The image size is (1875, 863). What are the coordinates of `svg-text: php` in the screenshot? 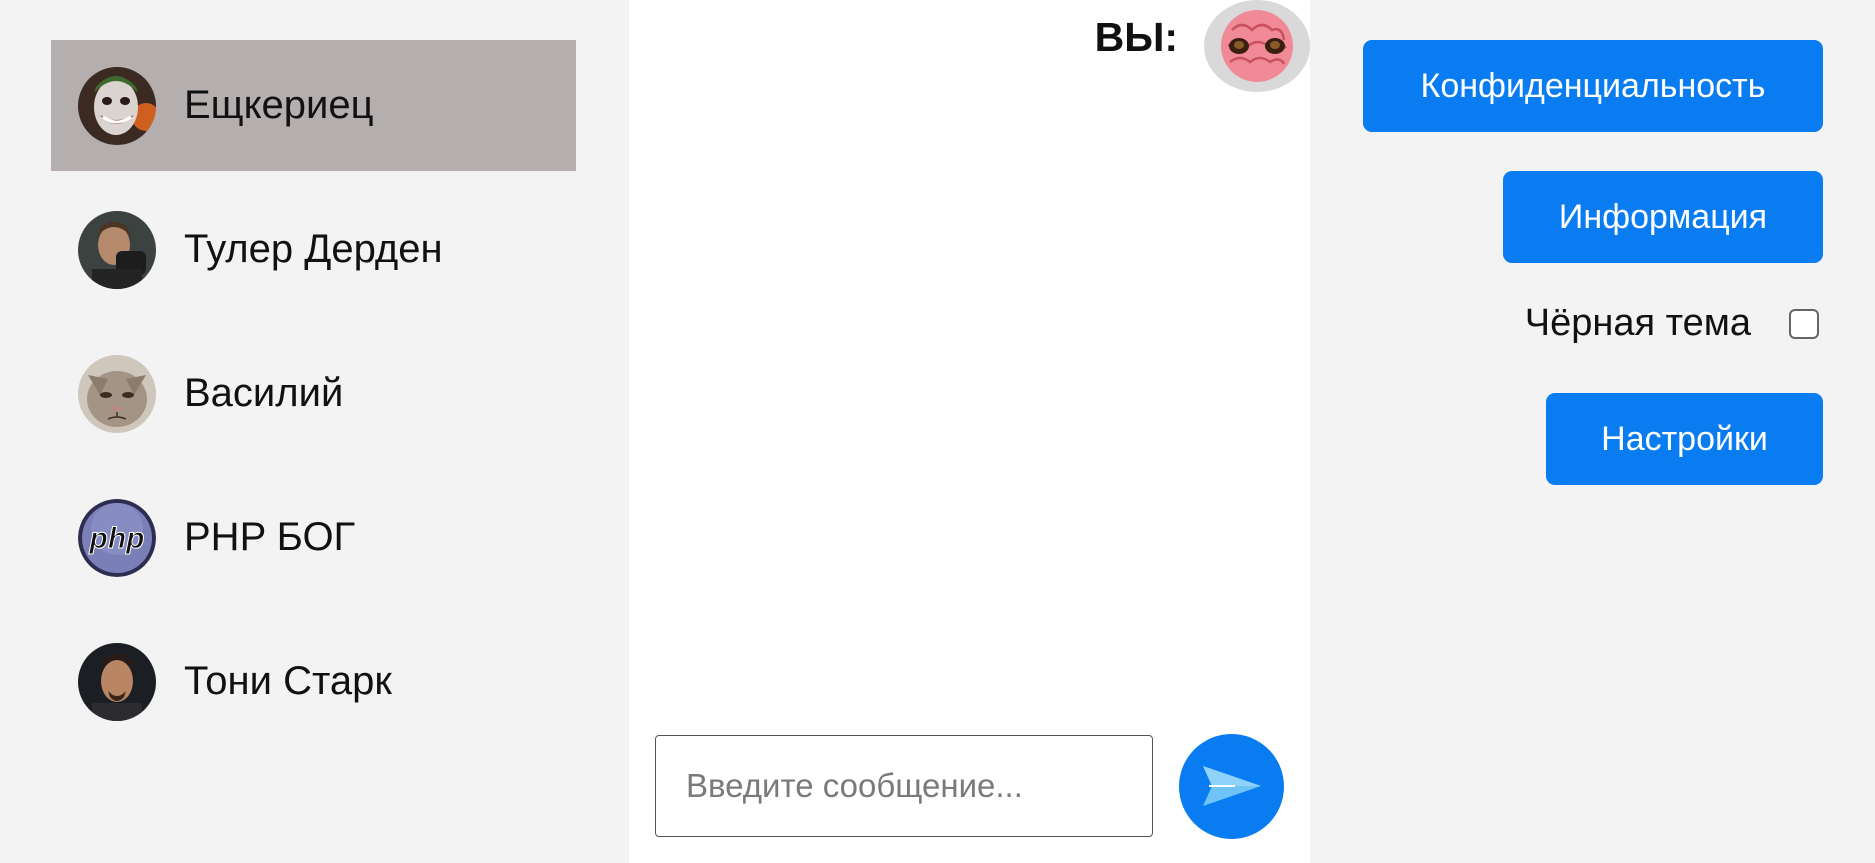 It's located at (117, 538).